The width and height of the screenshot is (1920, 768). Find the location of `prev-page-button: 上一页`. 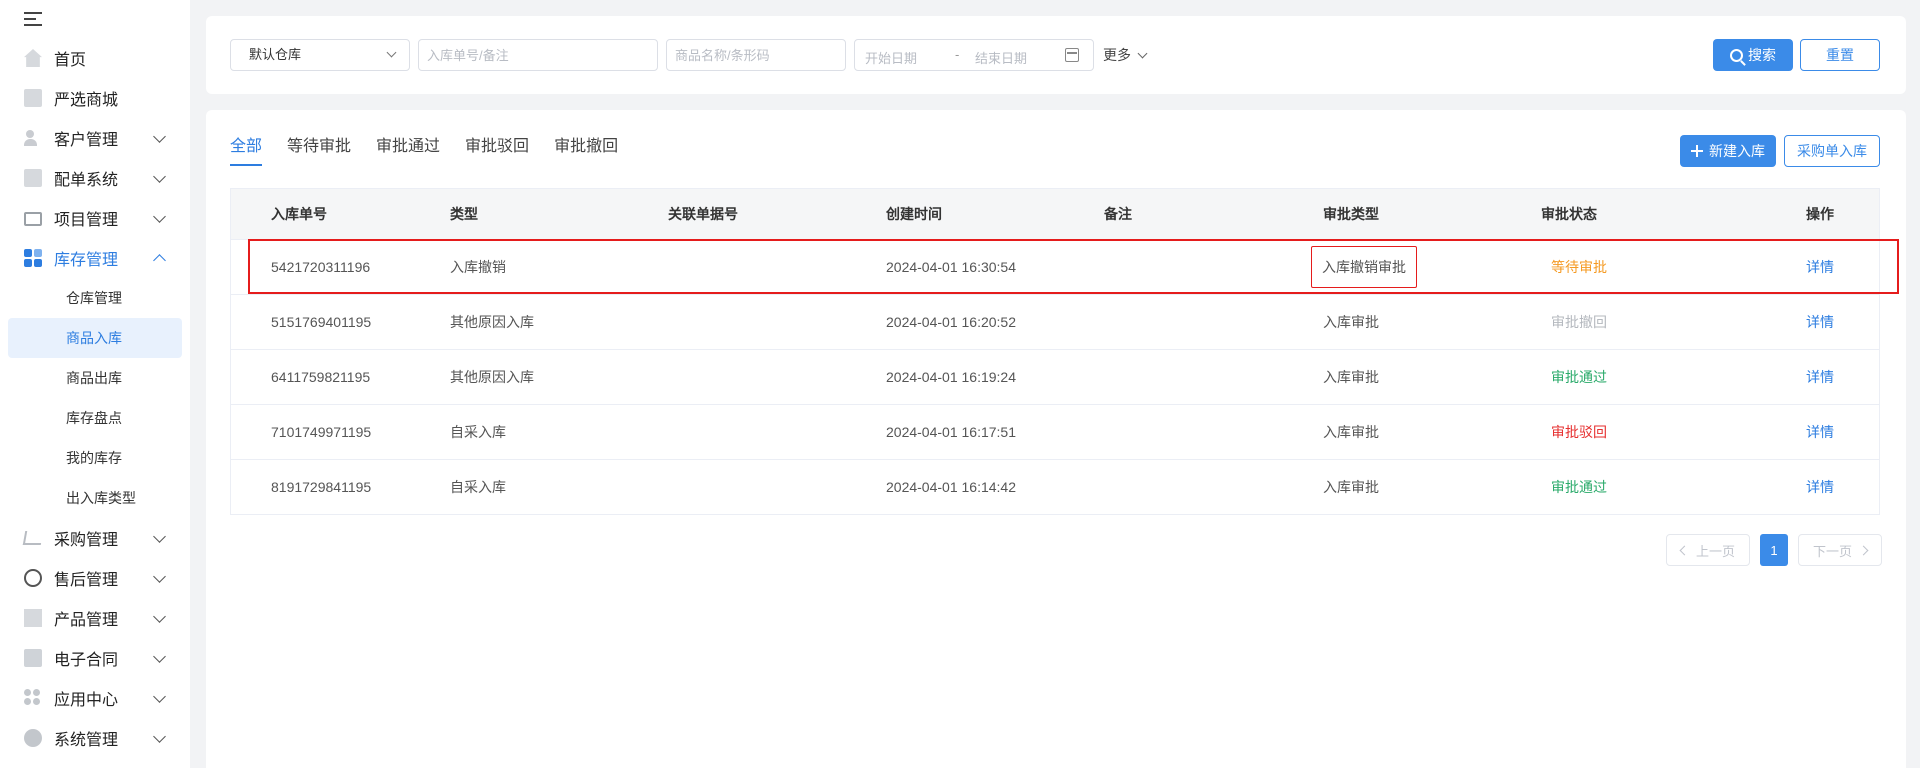

prev-page-button: 上一页 is located at coordinates (1707, 550).